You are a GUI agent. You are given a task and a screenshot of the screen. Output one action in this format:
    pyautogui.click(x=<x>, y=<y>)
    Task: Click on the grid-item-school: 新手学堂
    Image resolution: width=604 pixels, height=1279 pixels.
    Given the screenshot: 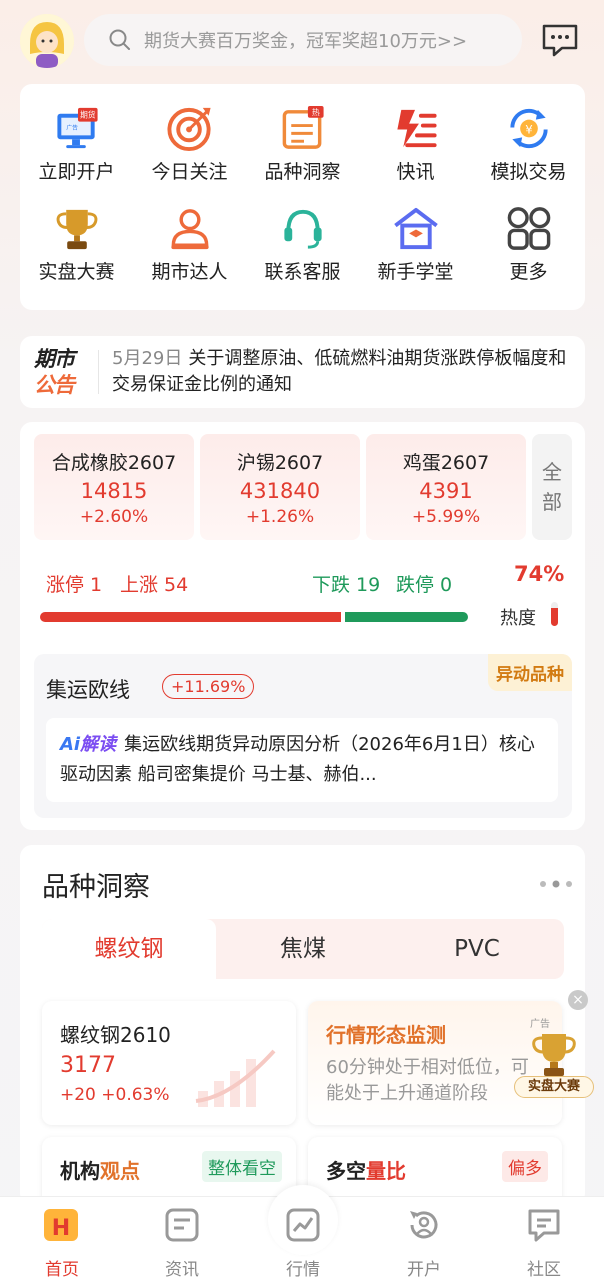 What is the action you would take?
    pyautogui.click(x=415, y=234)
    